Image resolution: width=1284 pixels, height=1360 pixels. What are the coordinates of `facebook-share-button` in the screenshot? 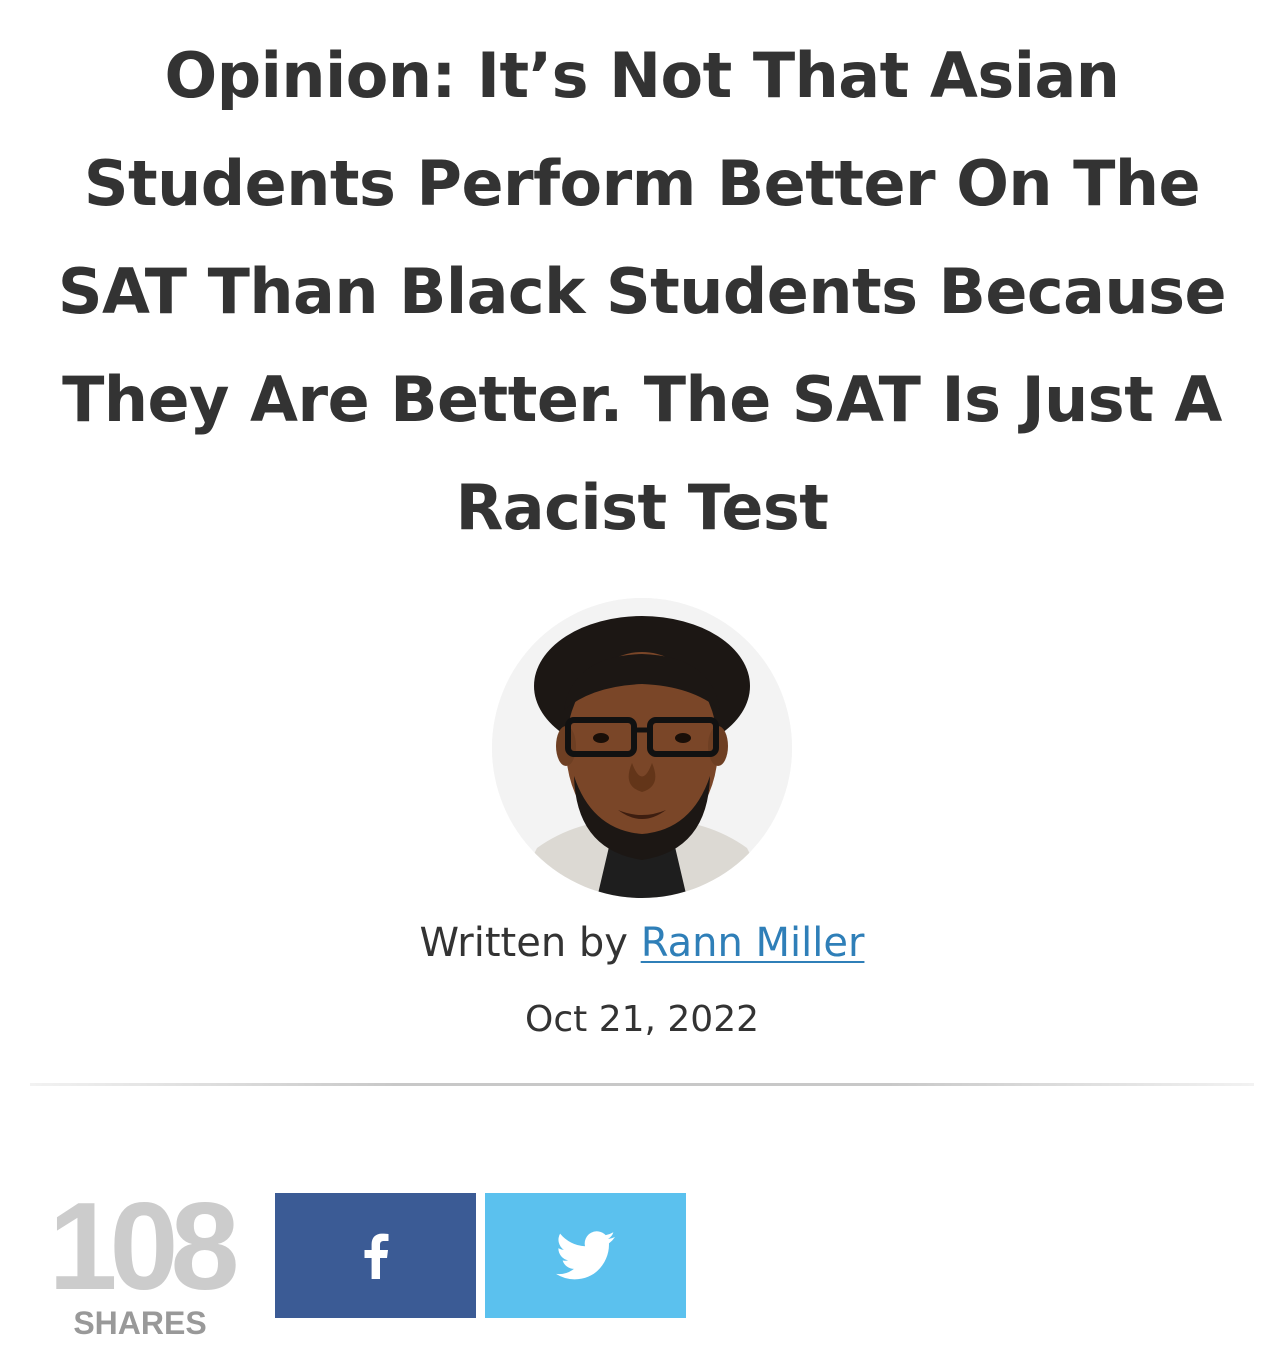 It's located at (375, 1255).